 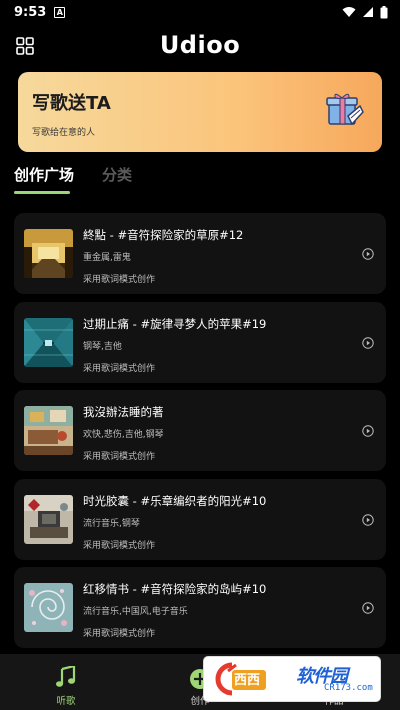 I want to click on song-card: 我沒辦法睡的著 欢快,悲伤,吉他,钢琴 采用歌词模式创作, so click(x=200, y=430).